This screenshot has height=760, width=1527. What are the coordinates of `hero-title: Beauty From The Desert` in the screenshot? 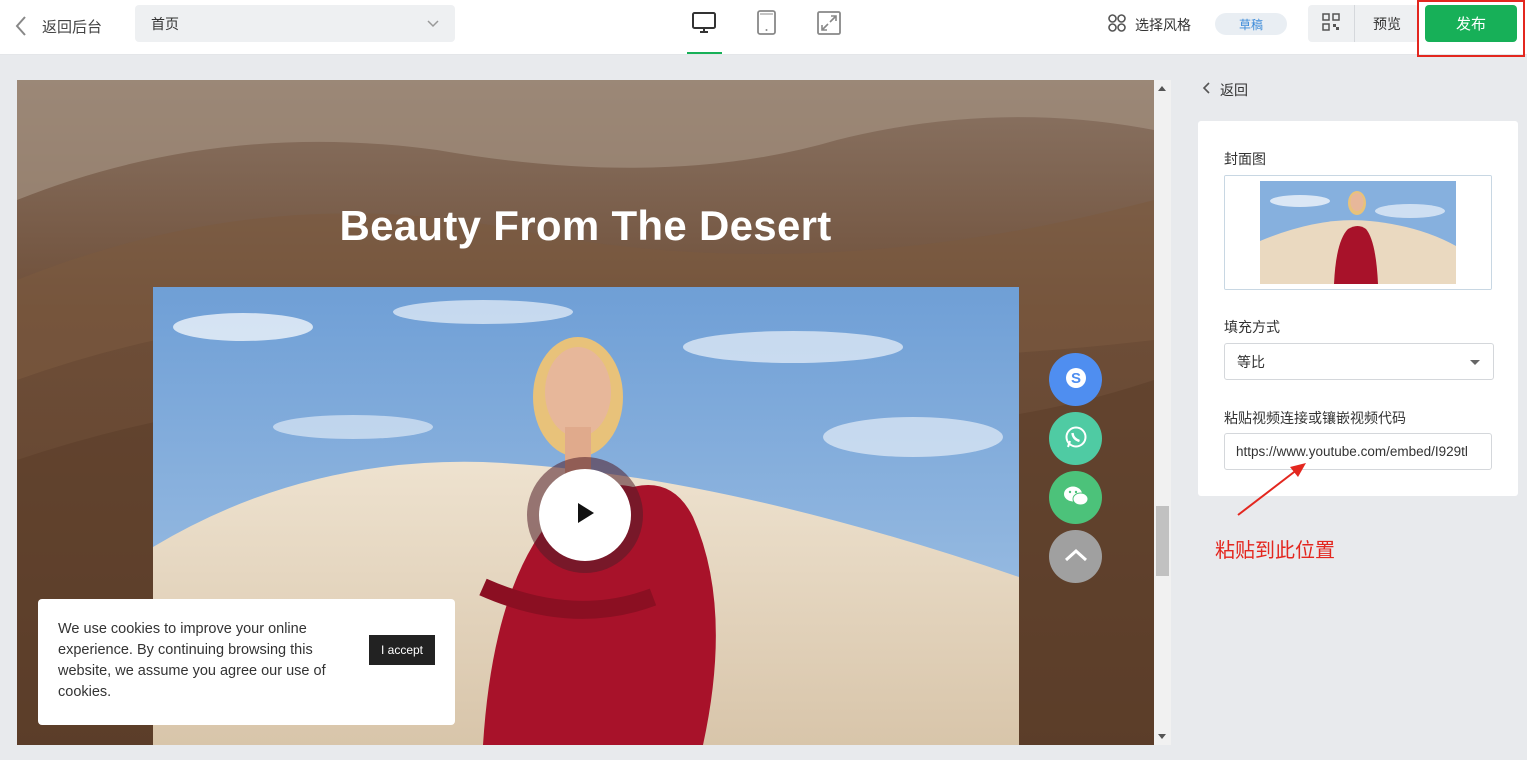 It's located at (585, 225).